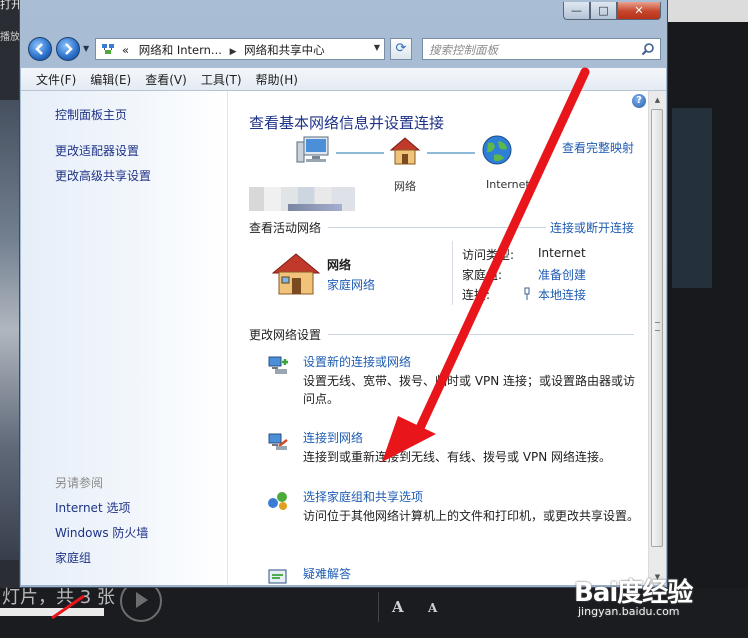 The height and width of the screenshot is (638, 748). Describe the element at coordinates (378, 607) in the screenshot. I see `player-divider` at that location.